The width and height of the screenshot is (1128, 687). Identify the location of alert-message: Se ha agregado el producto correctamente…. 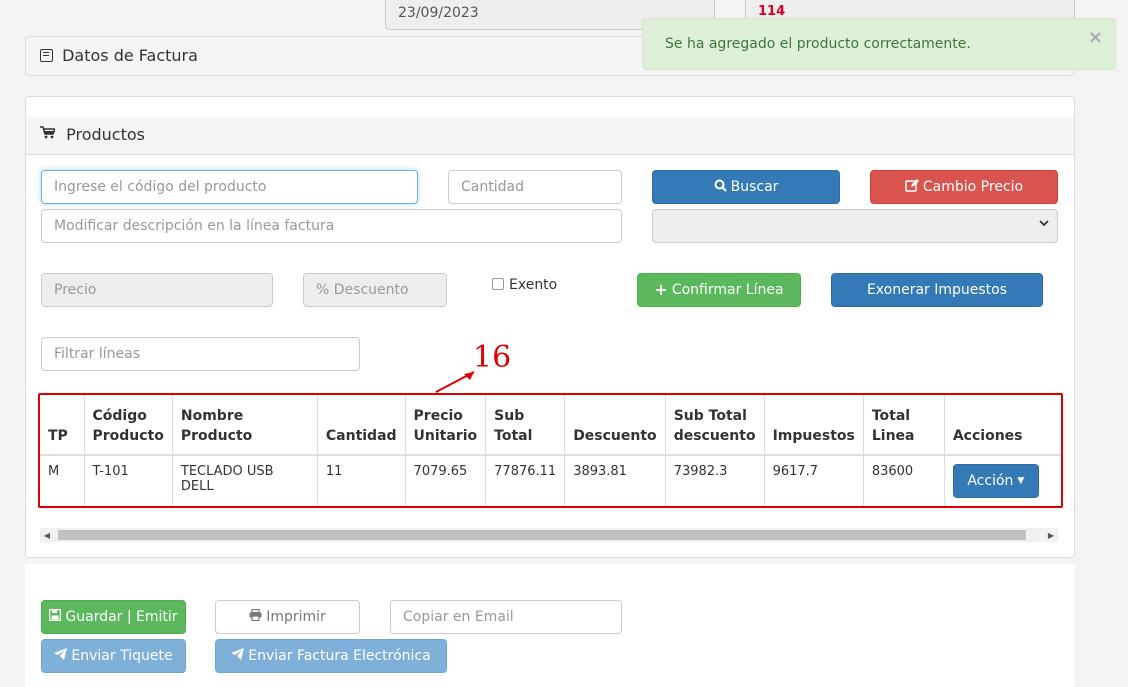
(818, 44).